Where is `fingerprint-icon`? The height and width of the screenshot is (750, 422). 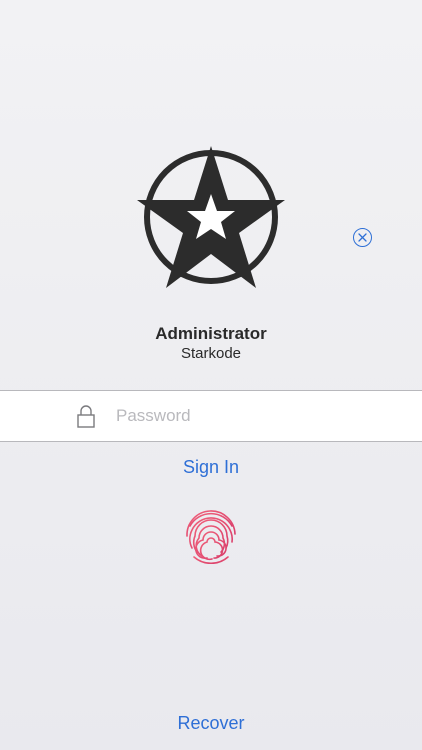
fingerprint-icon is located at coordinates (211, 535).